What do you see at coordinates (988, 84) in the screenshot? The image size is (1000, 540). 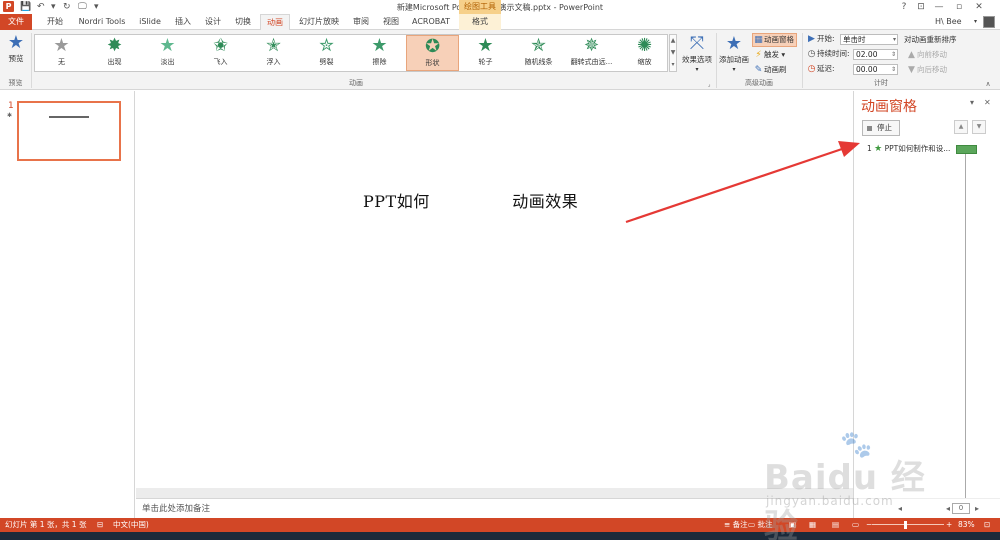 I see `collapse-ribbon-icon: ∧` at bounding box center [988, 84].